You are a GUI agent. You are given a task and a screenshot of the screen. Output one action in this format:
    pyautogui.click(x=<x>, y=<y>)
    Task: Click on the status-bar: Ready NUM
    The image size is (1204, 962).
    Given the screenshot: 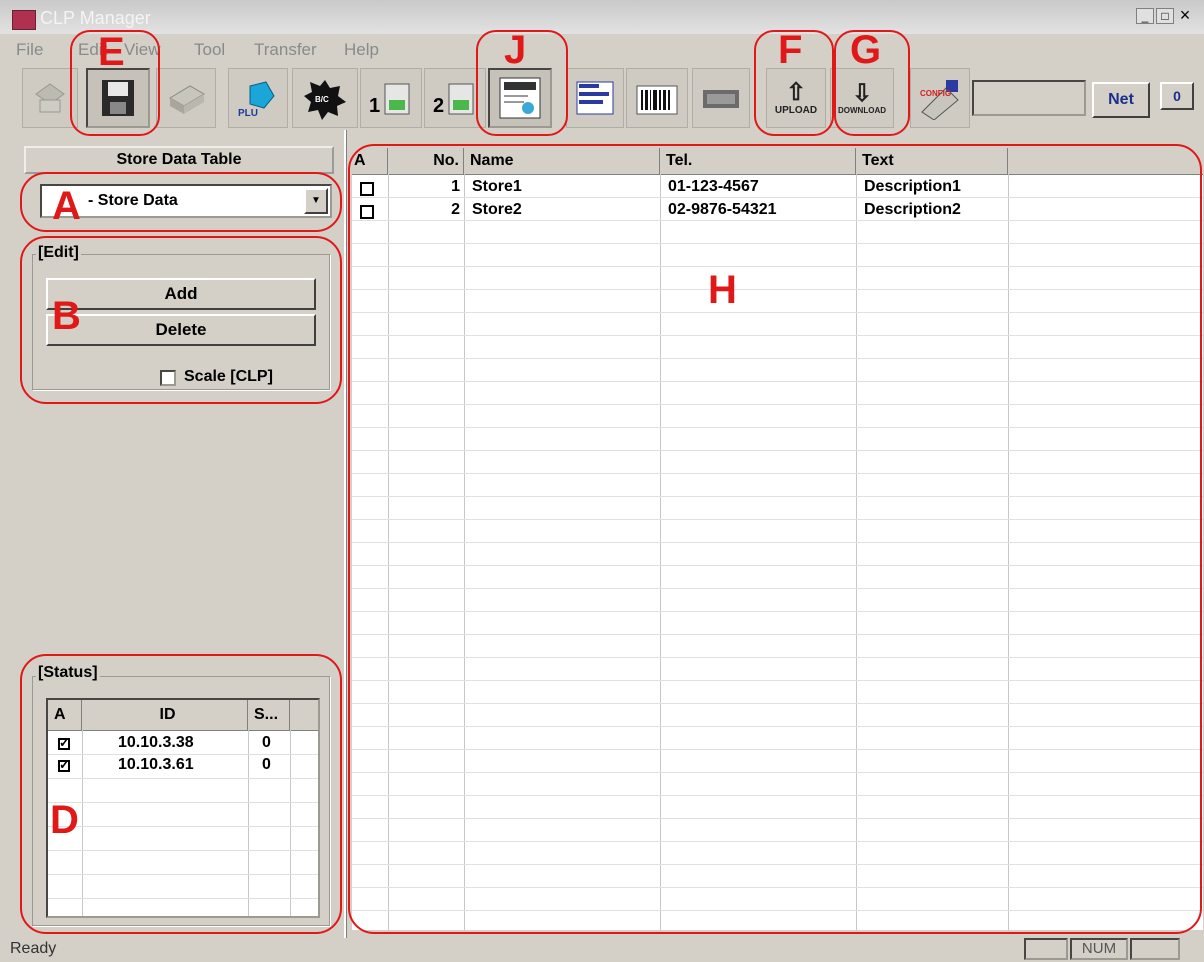 What is the action you would take?
    pyautogui.click(x=602, y=949)
    